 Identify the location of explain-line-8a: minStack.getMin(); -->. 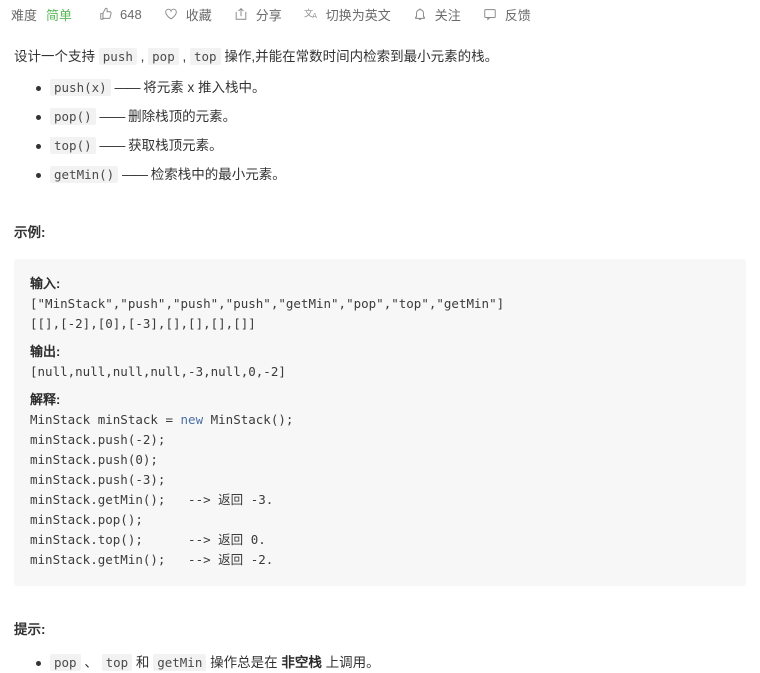
(124, 560).